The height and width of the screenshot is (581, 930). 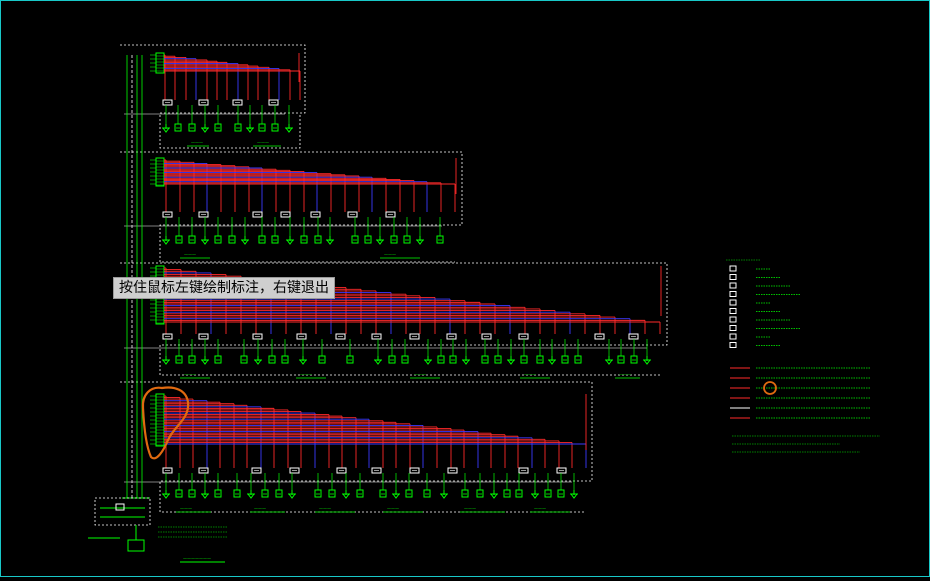 What do you see at coordinates (120, 507) in the screenshot?
I see `meter-icon` at bounding box center [120, 507].